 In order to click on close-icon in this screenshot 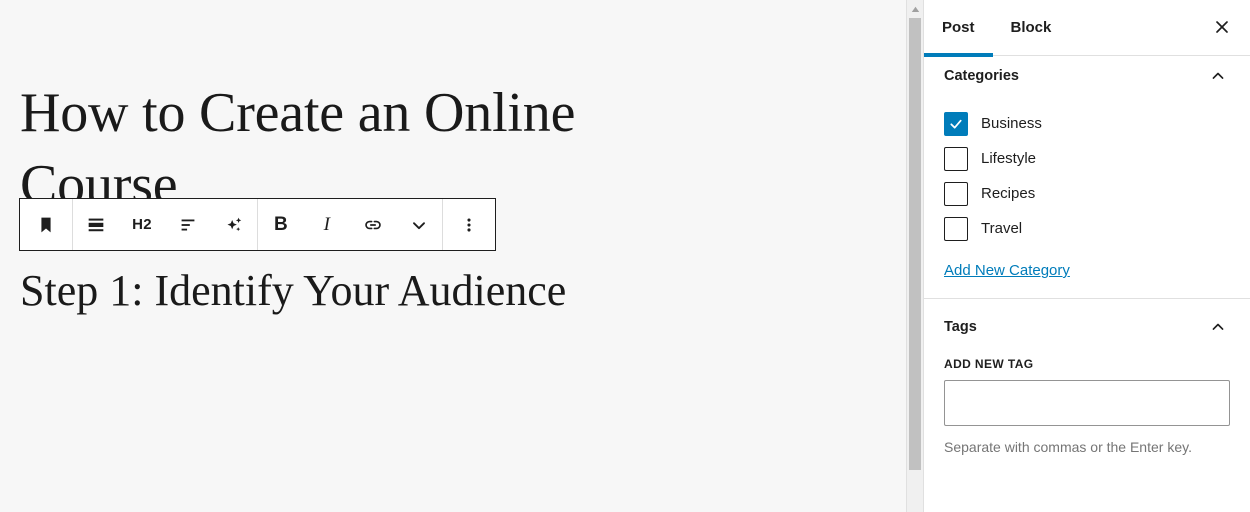, I will do `click(1222, 28)`.